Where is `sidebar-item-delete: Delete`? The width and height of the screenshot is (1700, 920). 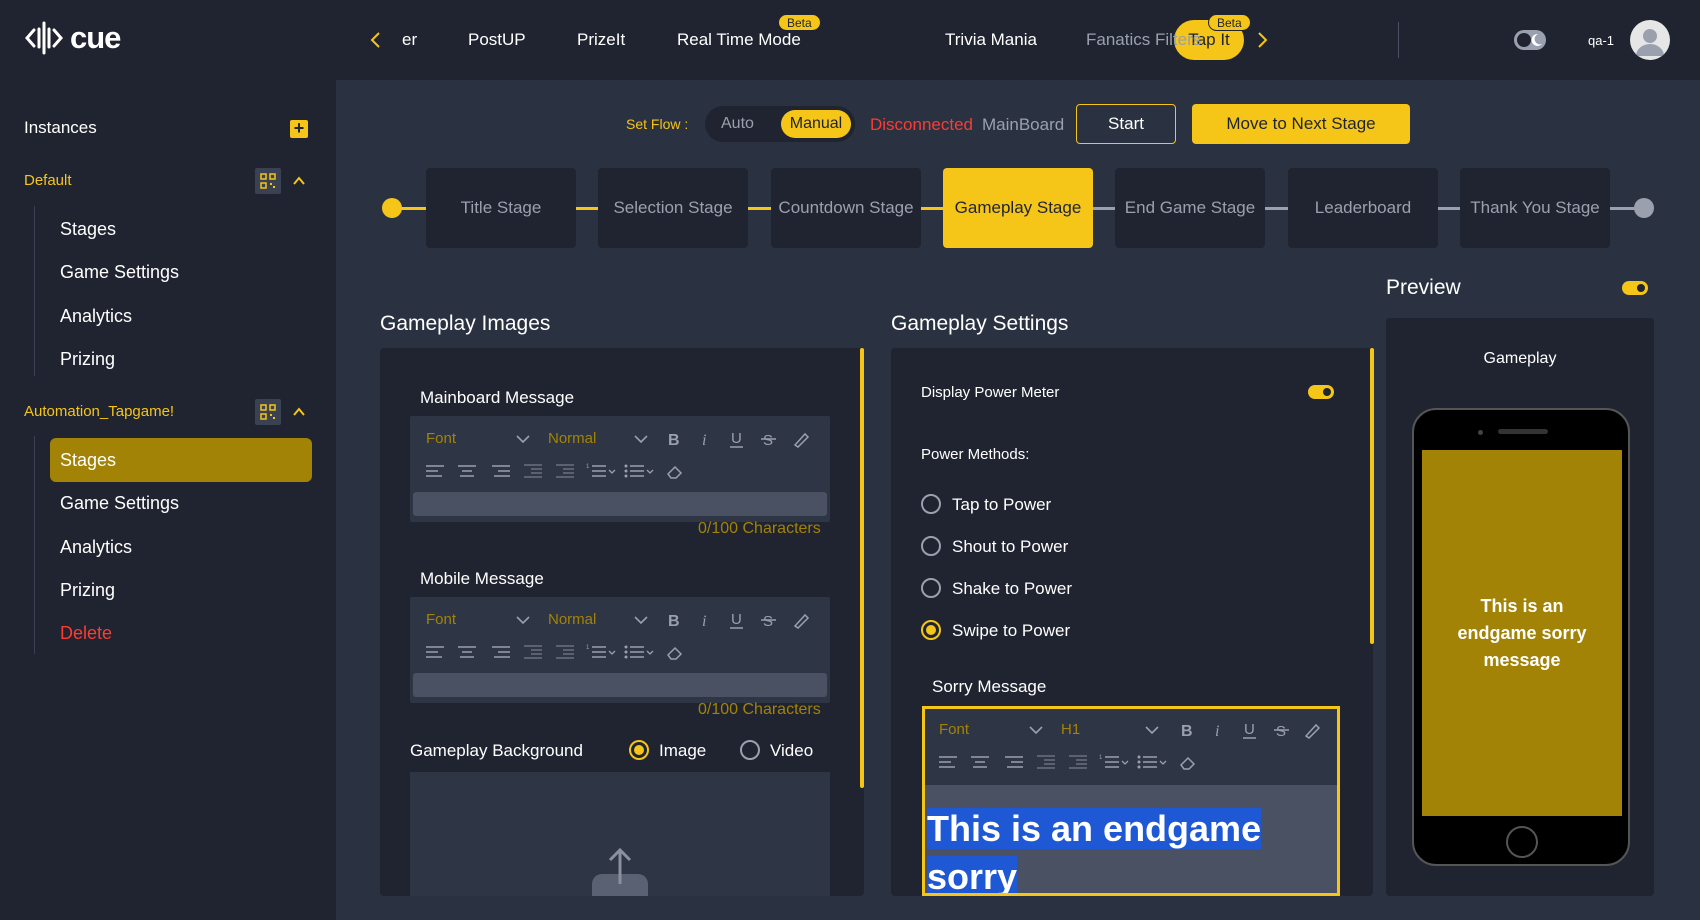 sidebar-item-delete: Delete is located at coordinates (86, 633).